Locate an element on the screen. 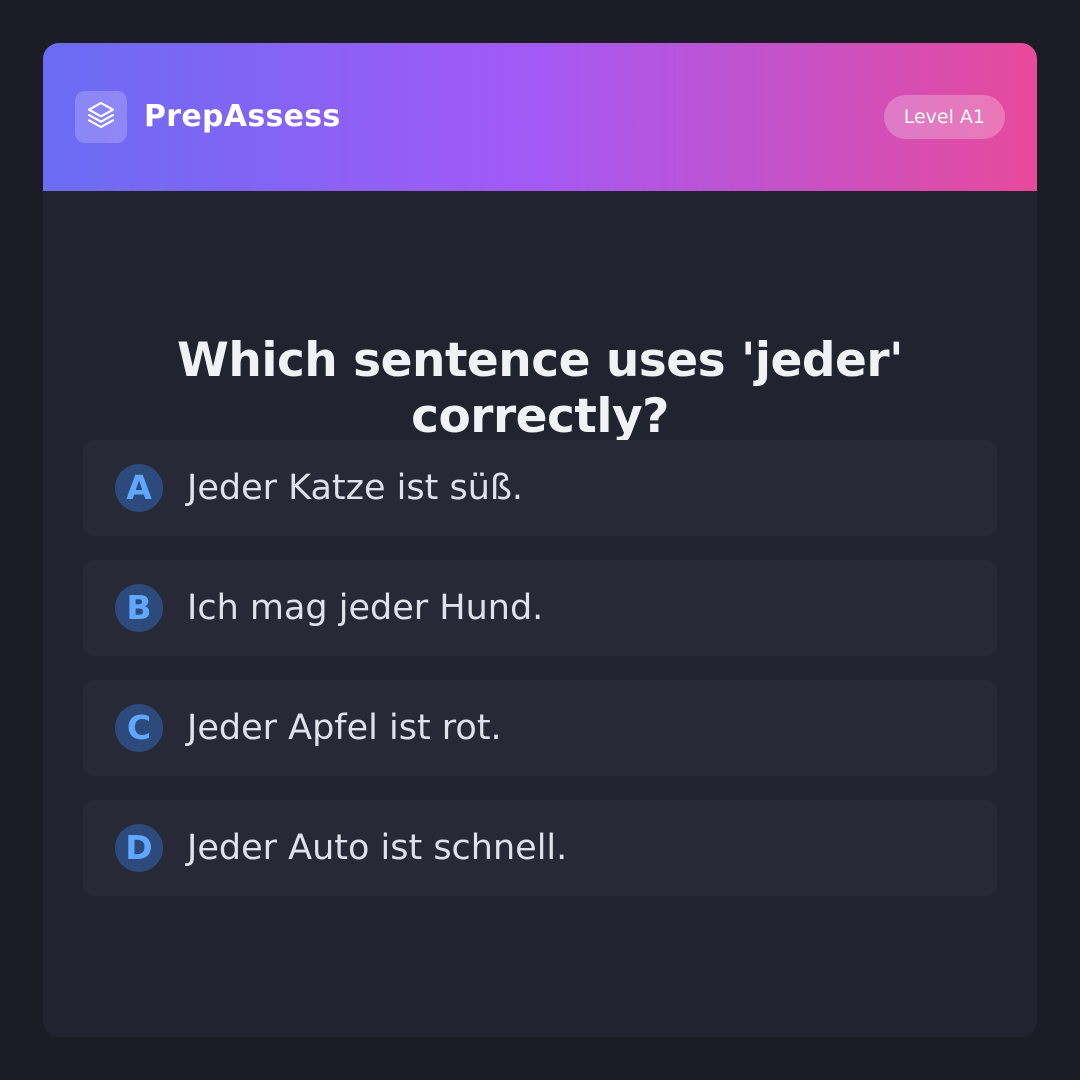 This screenshot has width=1080, height=1080. brand-name: PrepAssess is located at coordinates (242, 116).